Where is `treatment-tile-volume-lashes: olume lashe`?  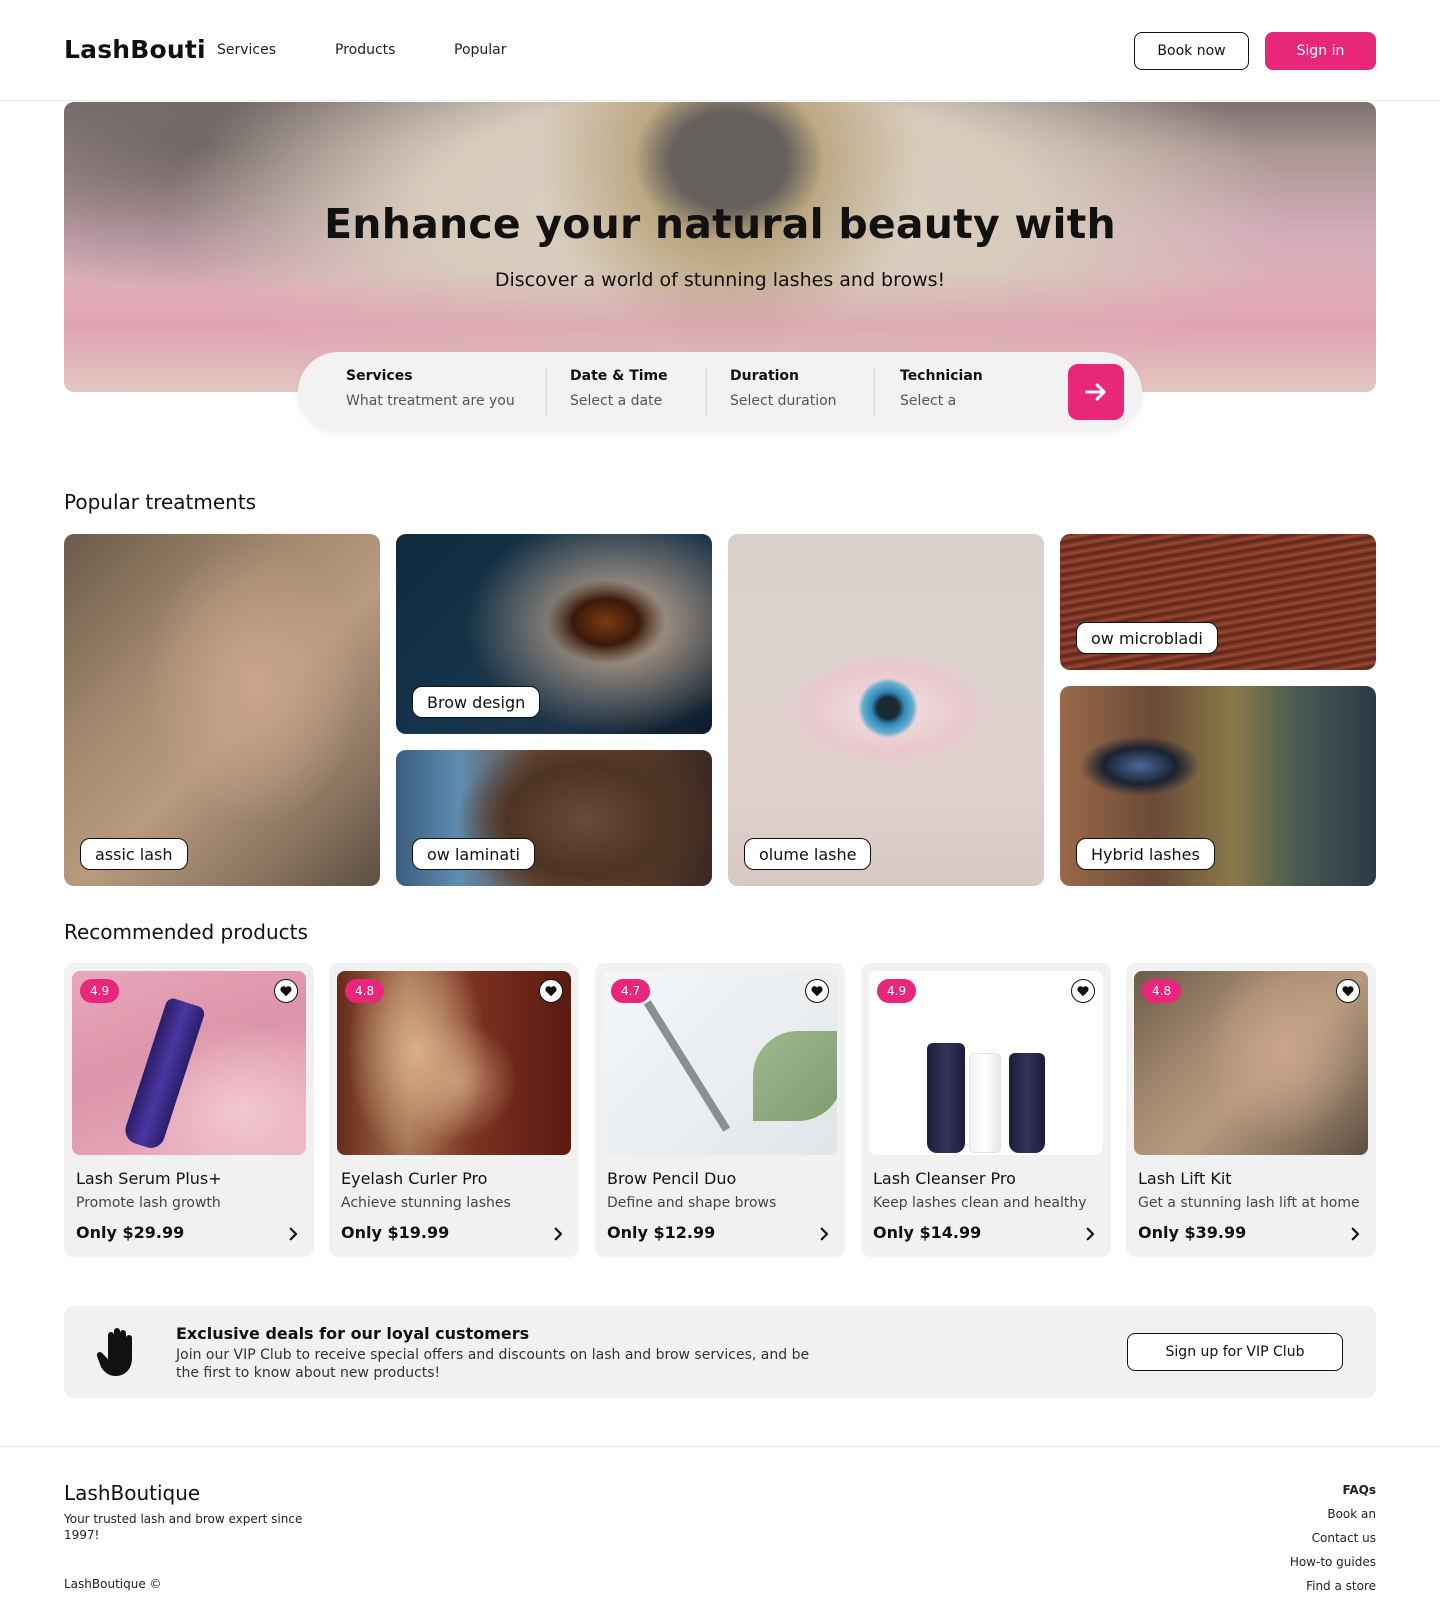 treatment-tile-volume-lashes: olume lashe is located at coordinates (886, 710).